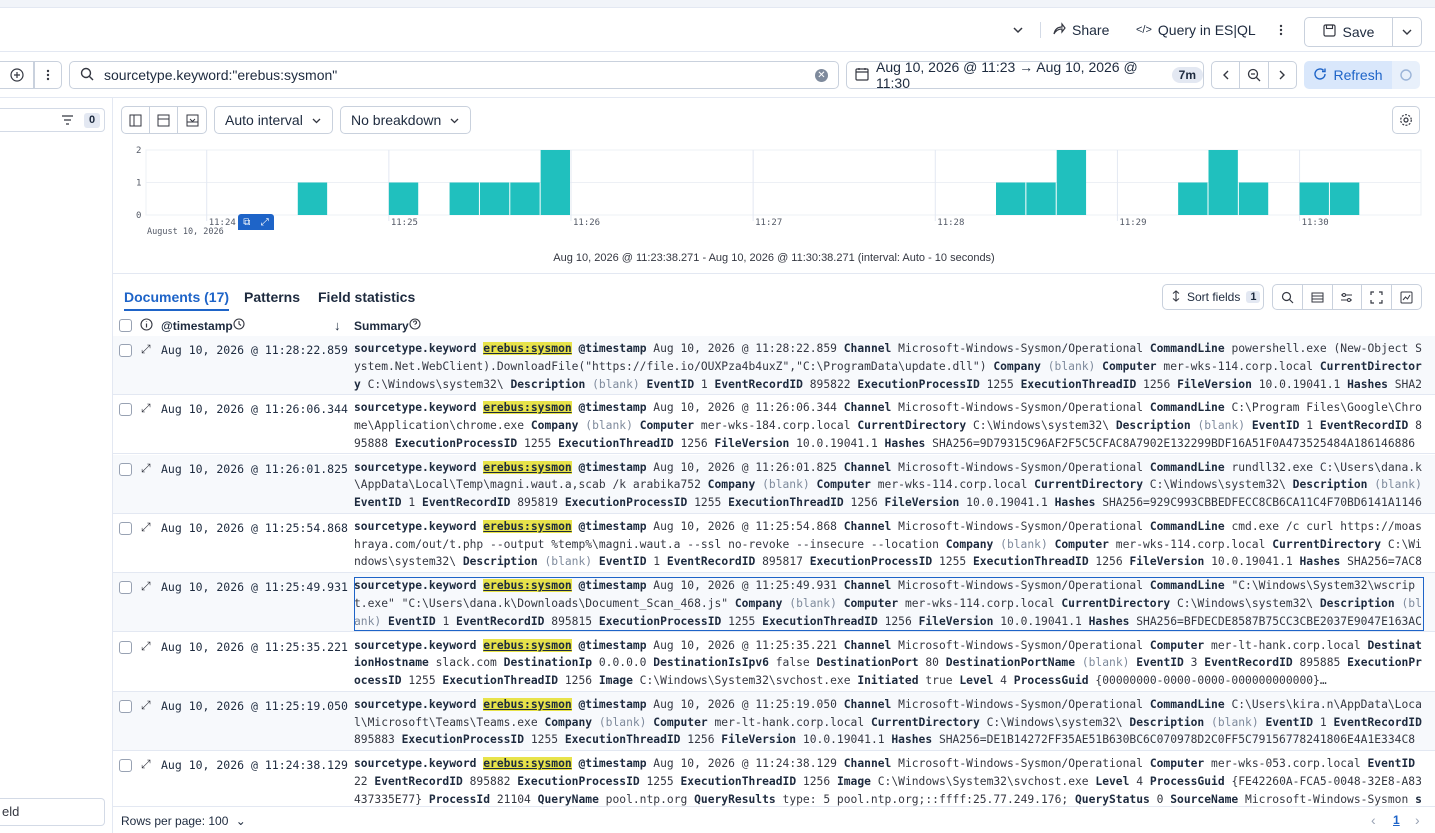 The width and height of the screenshot is (1435, 833). What do you see at coordinates (254, 468) in the screenshot?
I see `row-timestamp: Aug 10, 2026 @ 11:26:01.825` at bounding box center [254, 468].